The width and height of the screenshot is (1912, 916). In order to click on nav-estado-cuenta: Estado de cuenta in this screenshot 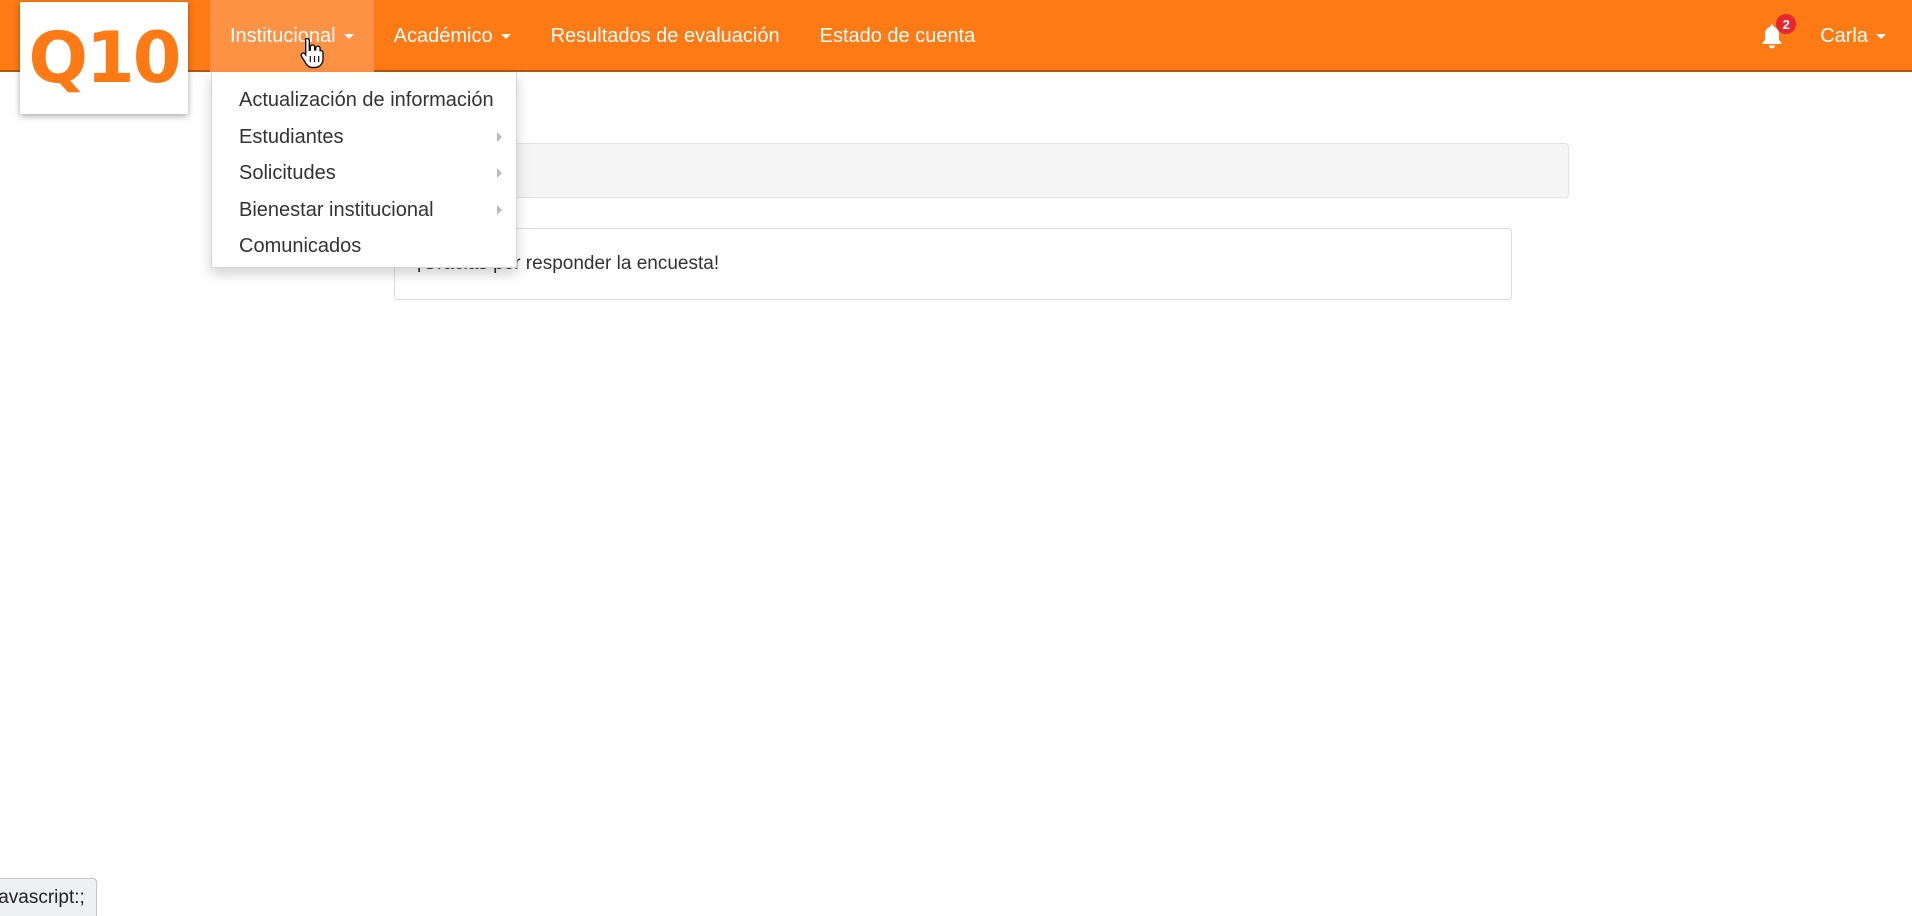, I will do `click(898, 36)`.